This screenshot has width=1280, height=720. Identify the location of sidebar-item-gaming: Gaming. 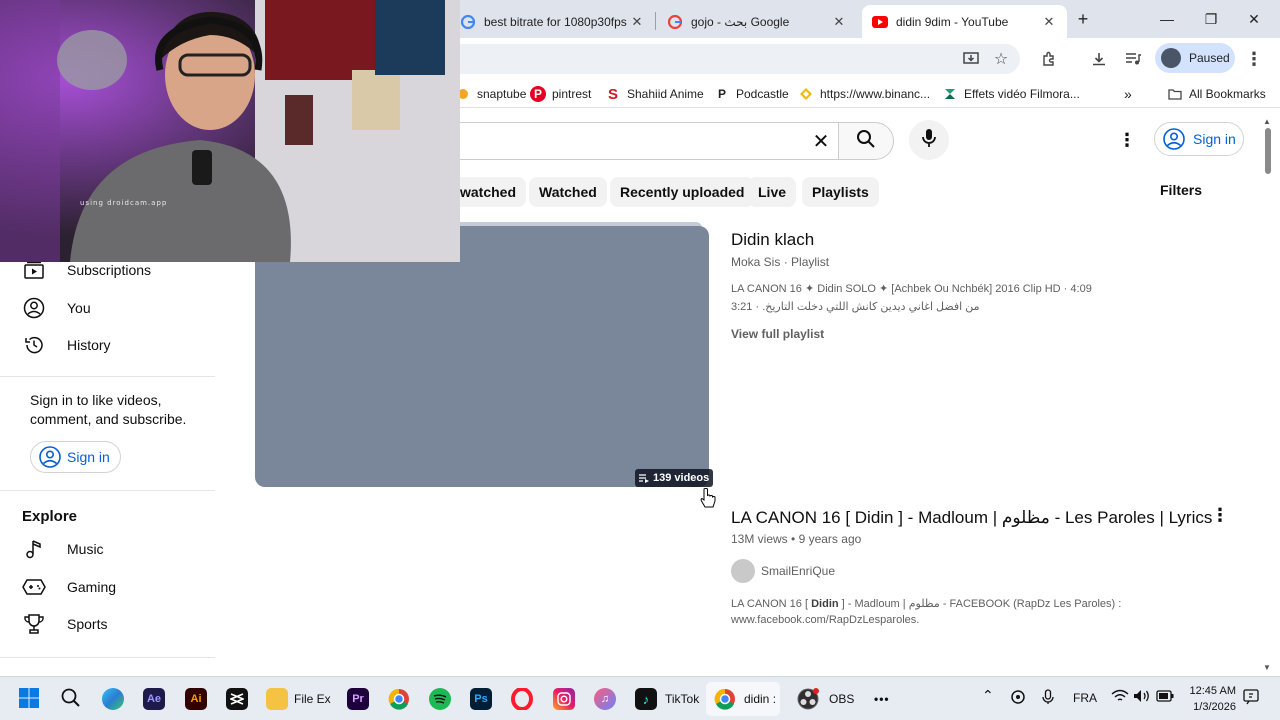
(69, 587).